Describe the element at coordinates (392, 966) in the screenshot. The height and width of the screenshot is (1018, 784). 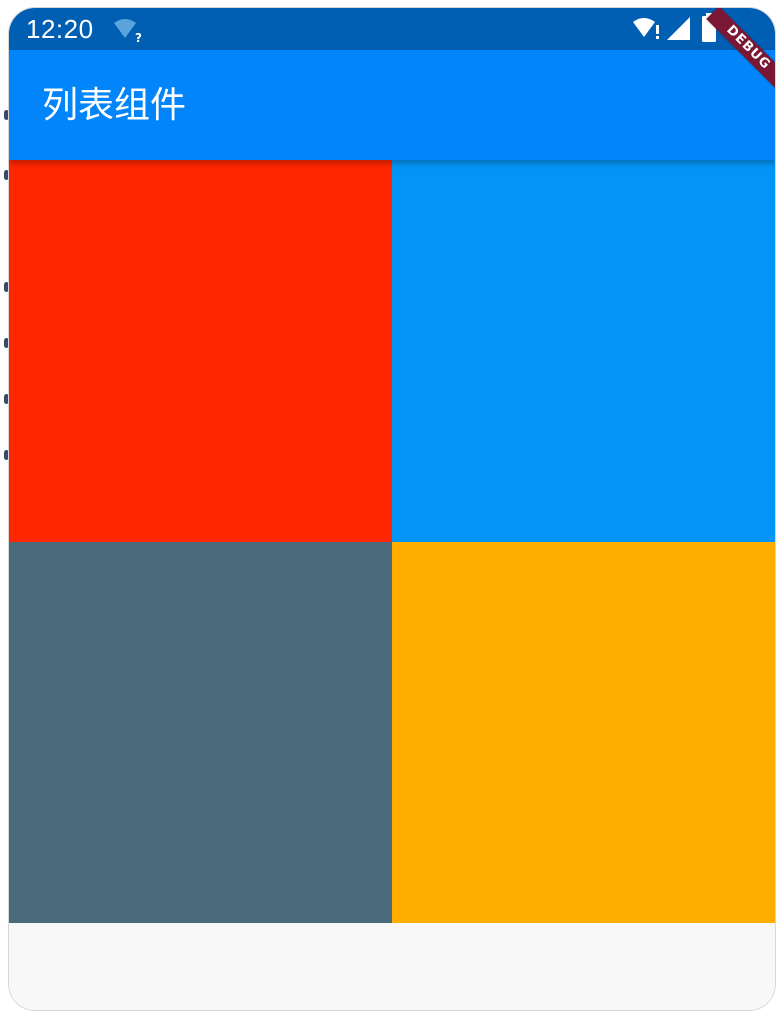
I see `empty-background` at that location.